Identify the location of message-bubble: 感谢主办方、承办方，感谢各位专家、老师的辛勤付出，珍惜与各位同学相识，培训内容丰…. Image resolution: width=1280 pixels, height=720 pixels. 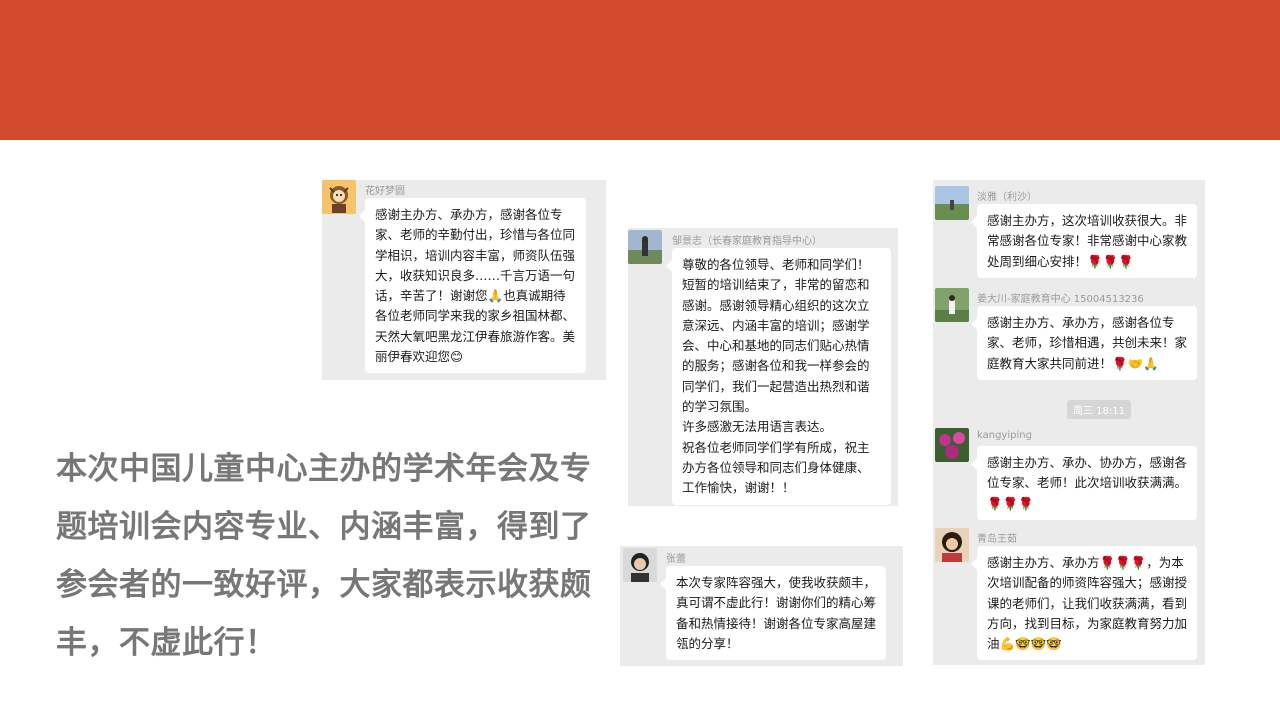
(472, 286).